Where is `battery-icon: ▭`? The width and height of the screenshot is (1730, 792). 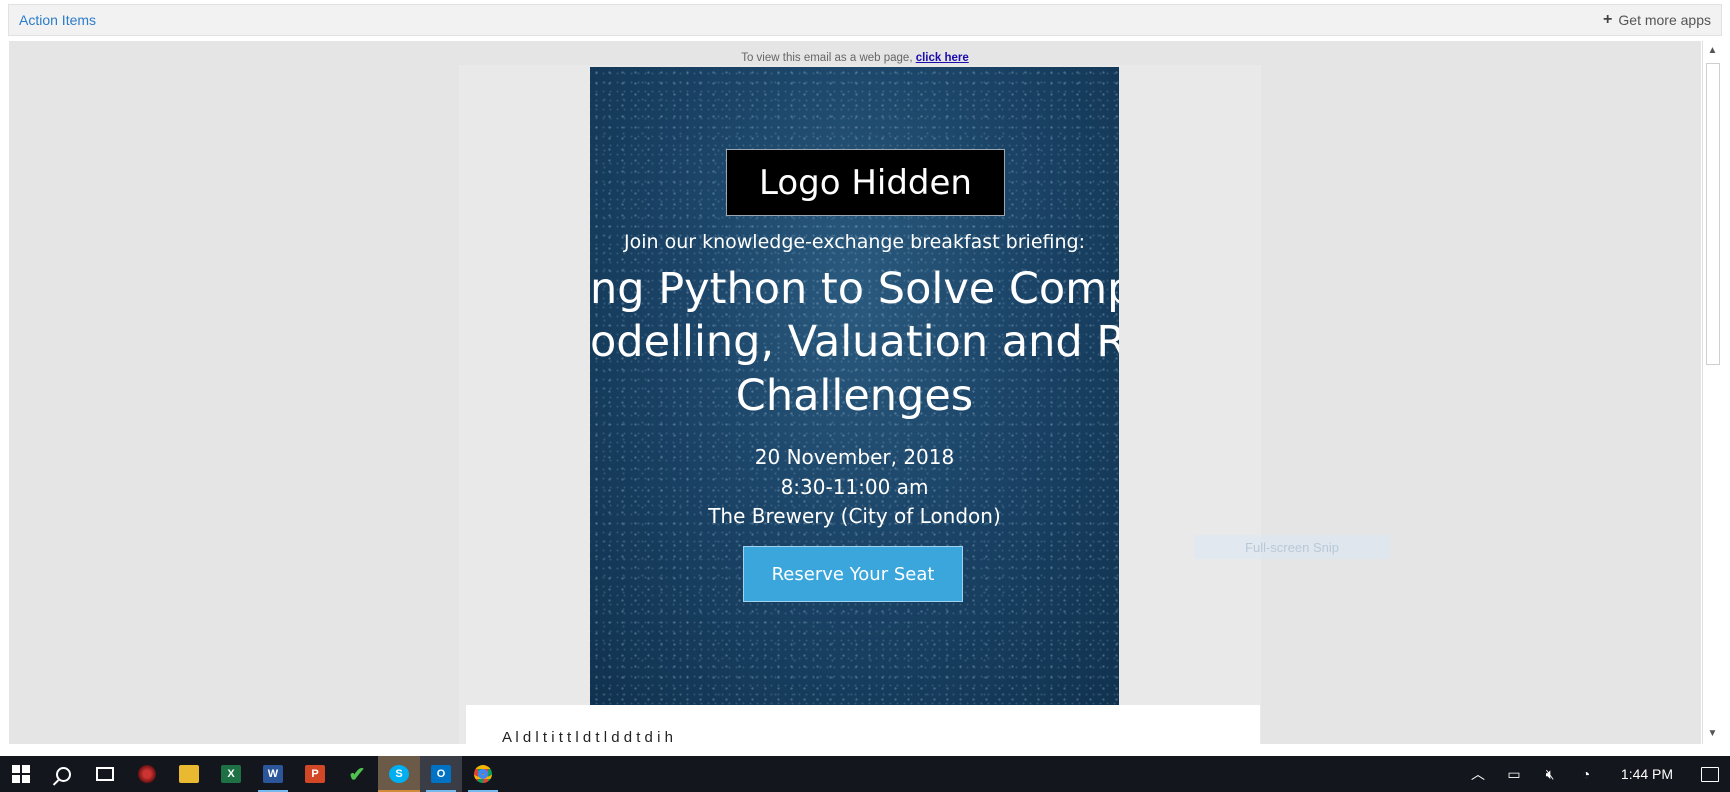
battery-icon: ▭ is located at coordinates (1514, 774).